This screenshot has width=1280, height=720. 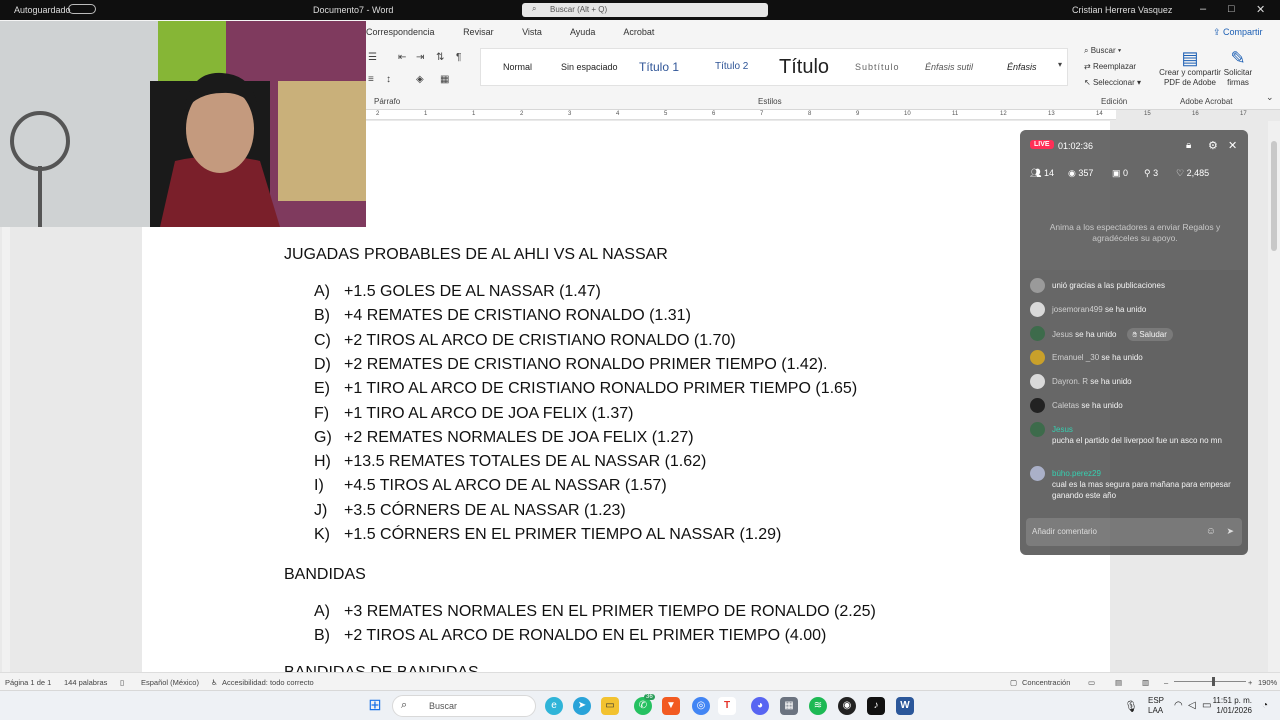 I want to click on spotify-icon: ≋, so click(x=818, y=706).